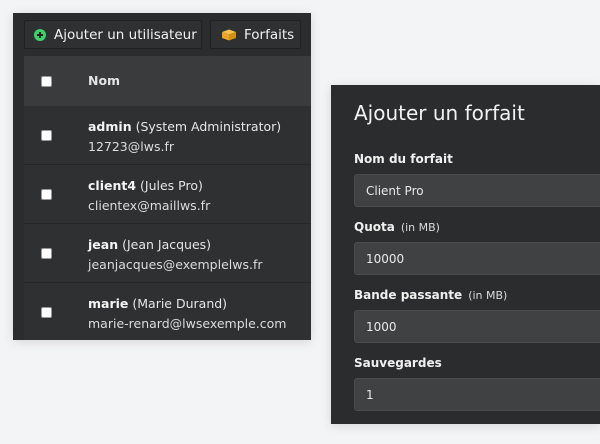 Image resolution: width=600 pixels, height=444 pixels. I want to click on full-name: (System Administrator), so click(208, 126).